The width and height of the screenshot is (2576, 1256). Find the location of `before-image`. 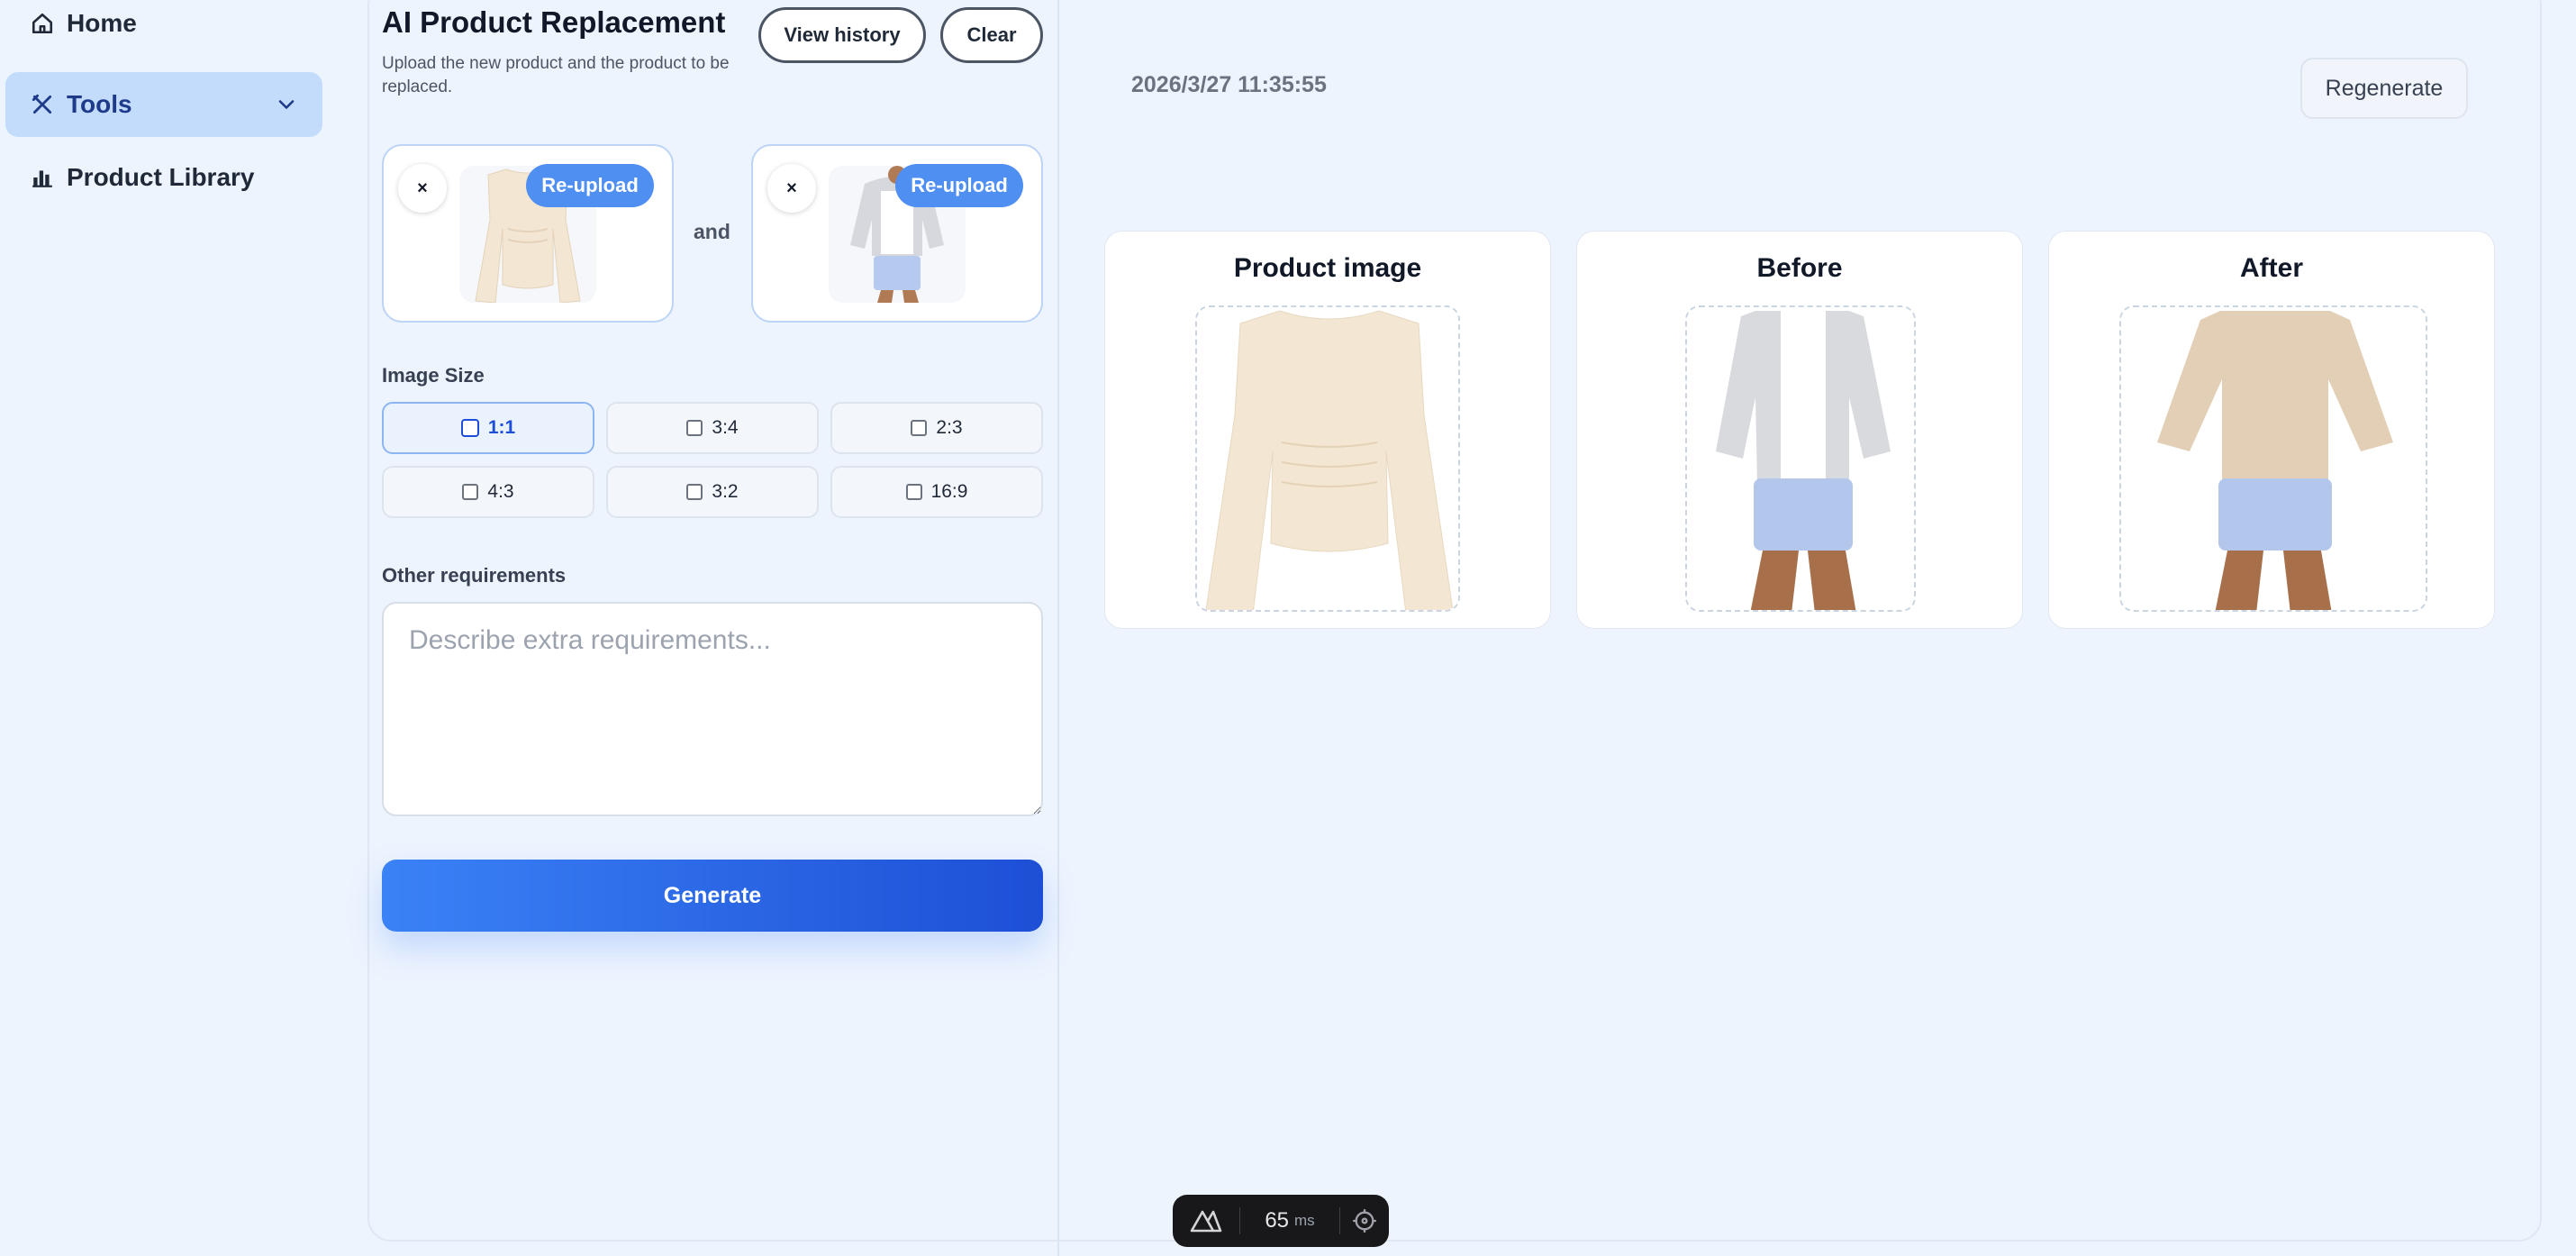

before-image is located at coordinates (1800, 458).